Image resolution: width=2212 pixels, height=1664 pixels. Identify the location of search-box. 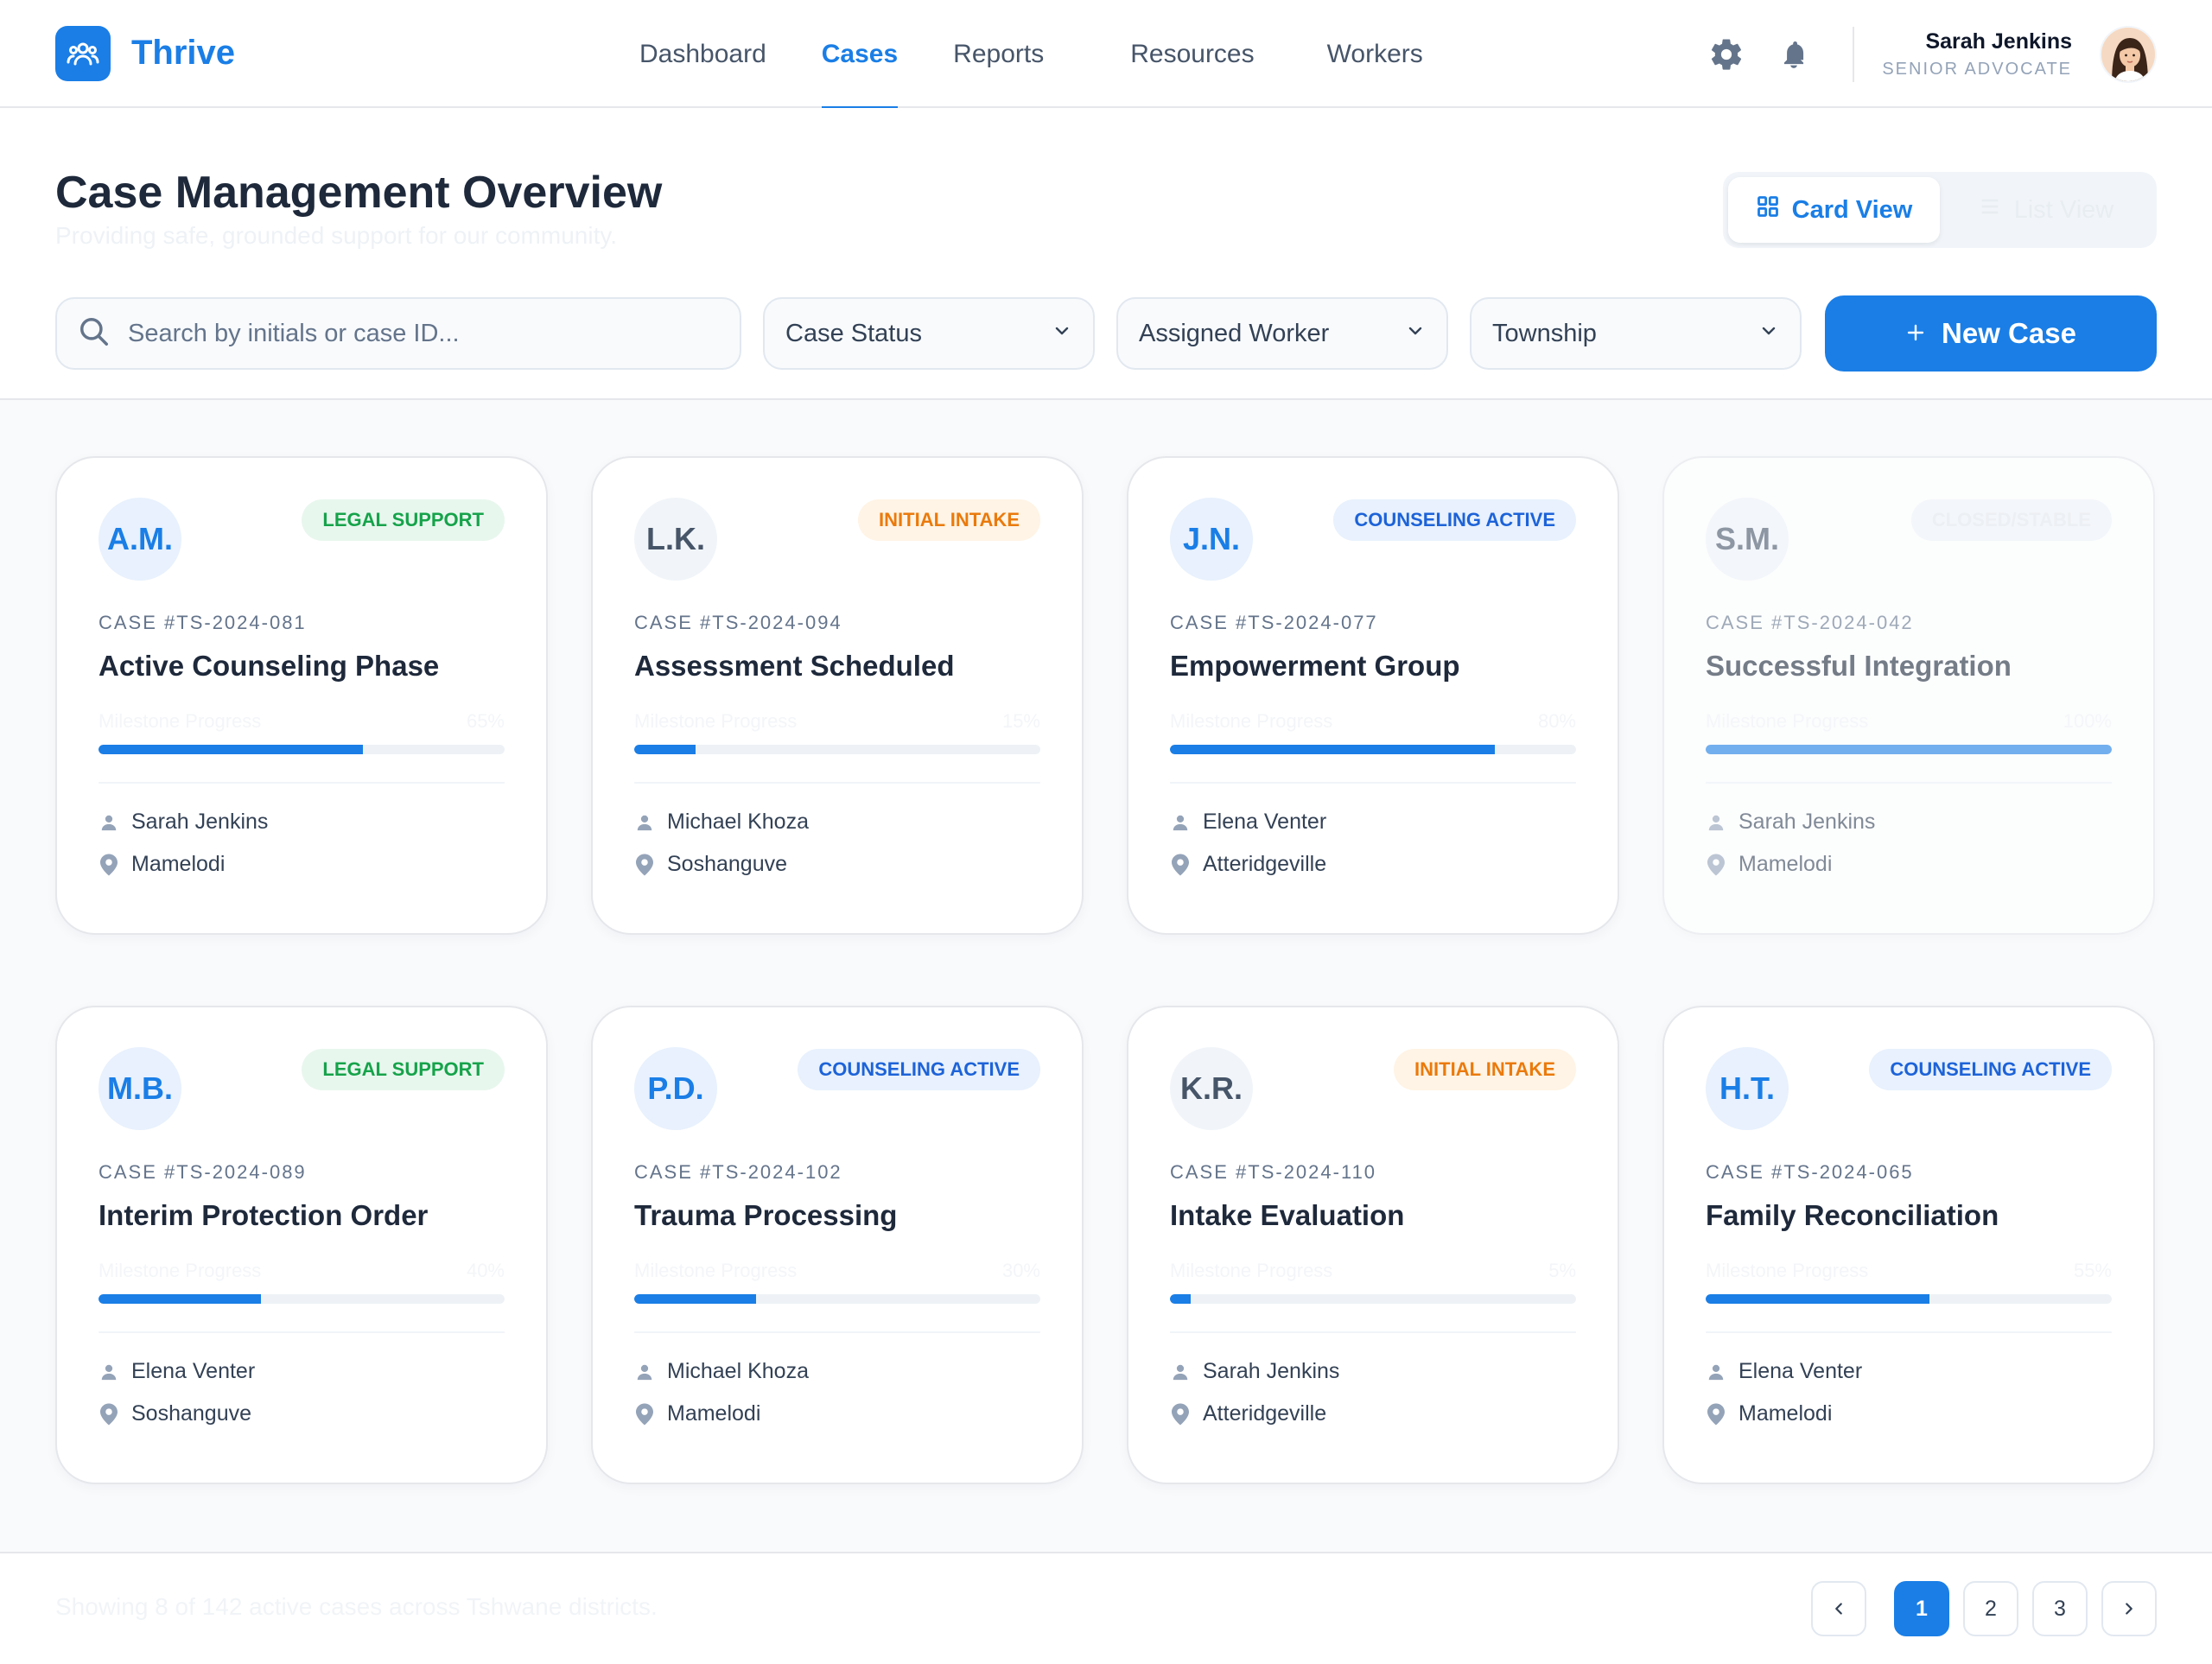
(398, 333).